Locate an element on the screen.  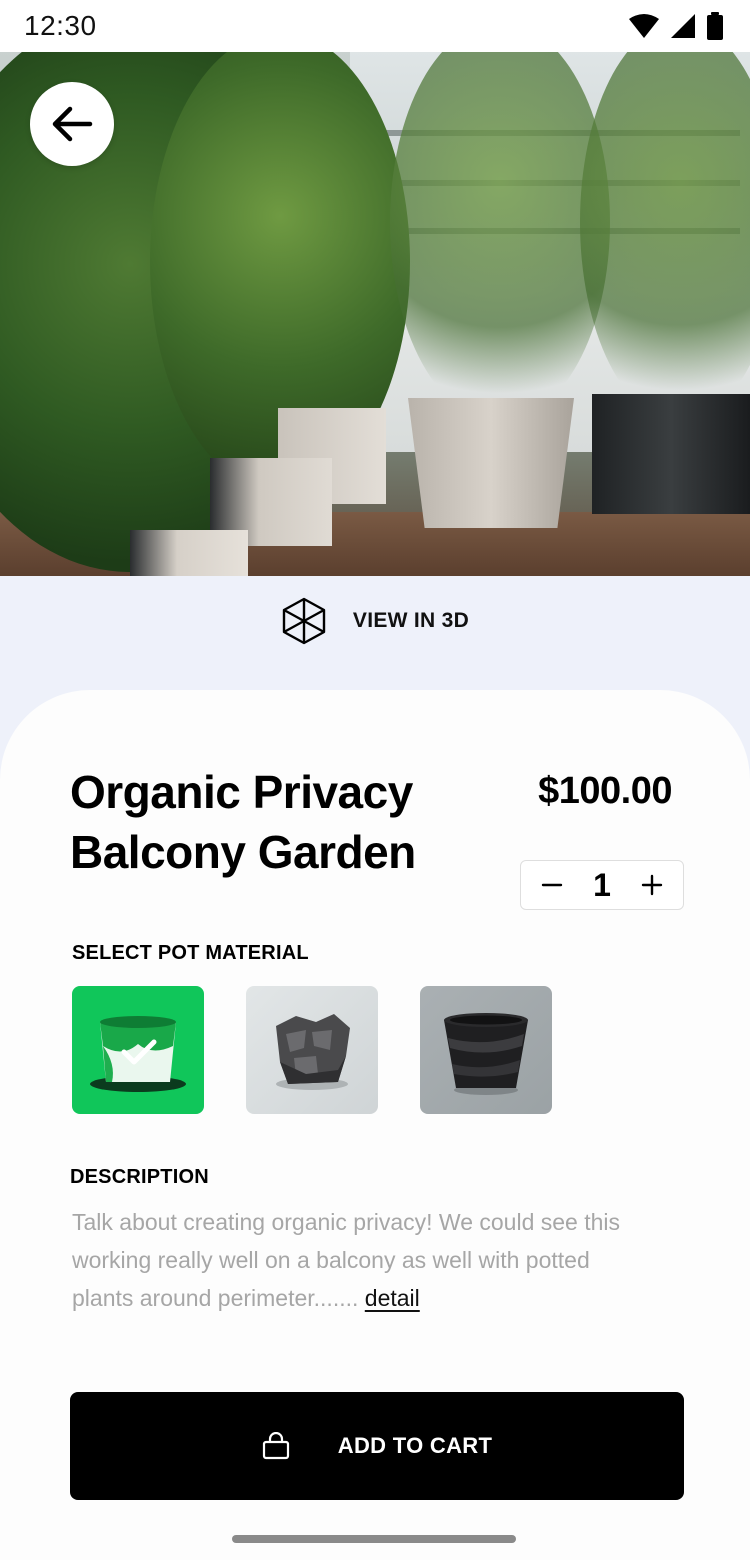
green-ceramic-pot-icon is located at coordinates (138, 1054).